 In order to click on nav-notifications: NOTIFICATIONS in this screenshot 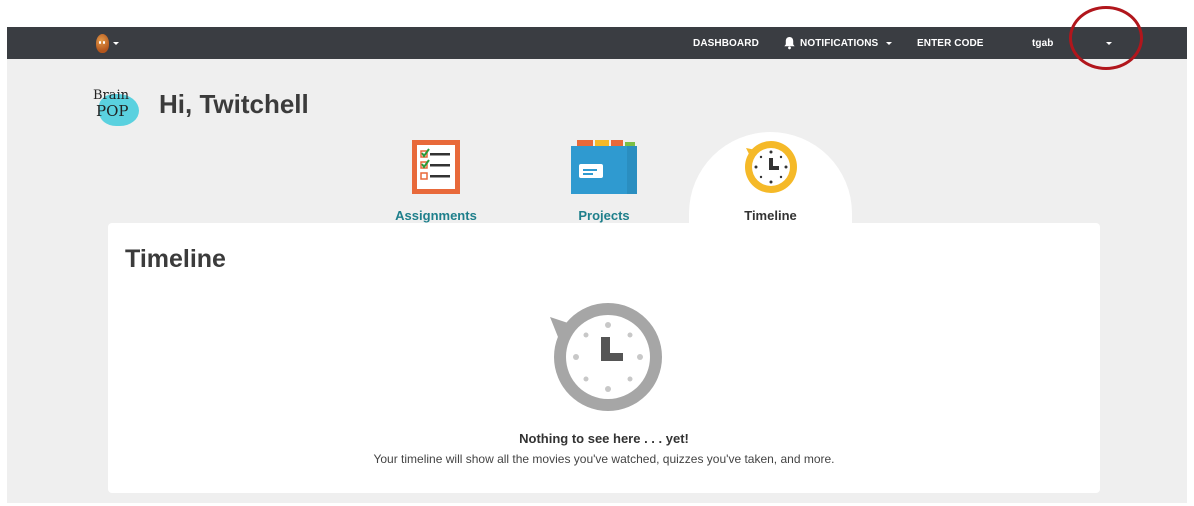, I will do `click(838, 43)`.